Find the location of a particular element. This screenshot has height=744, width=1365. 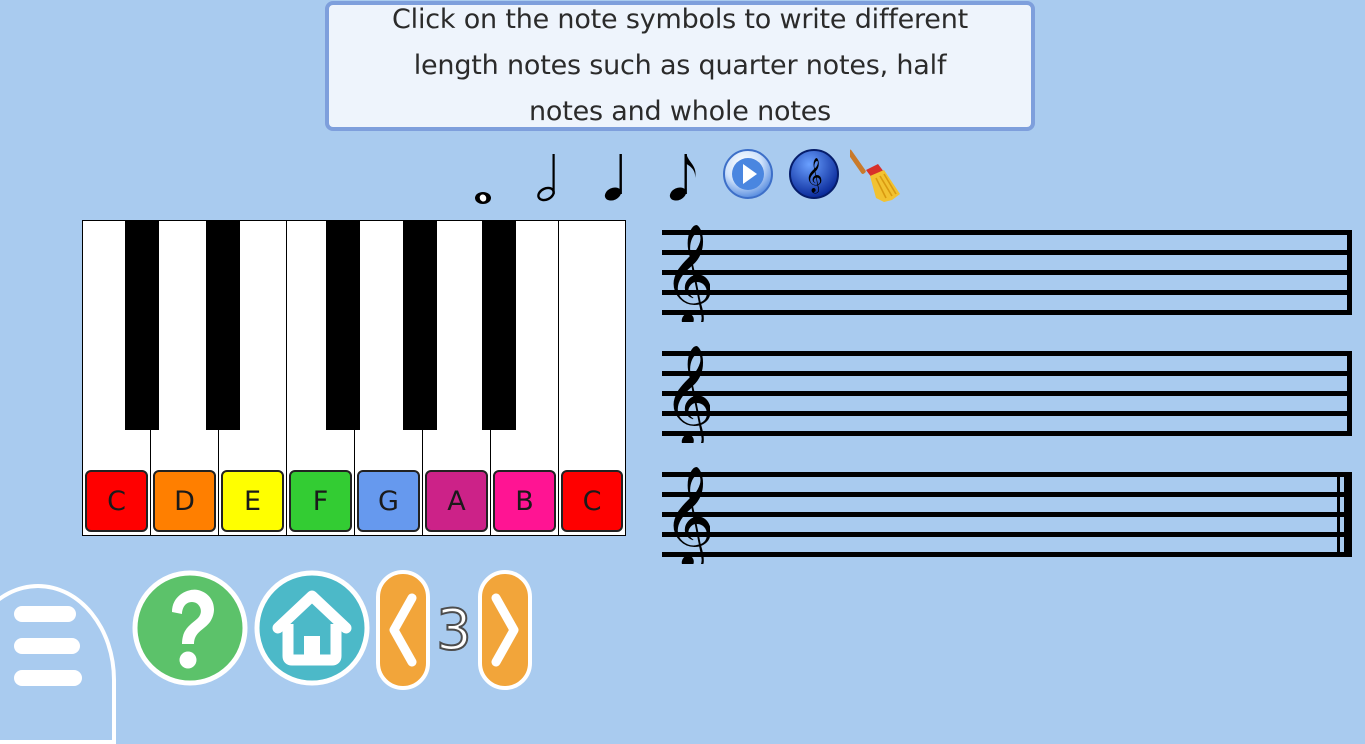

chevron-left-icon is located at coordinates (403, 630).